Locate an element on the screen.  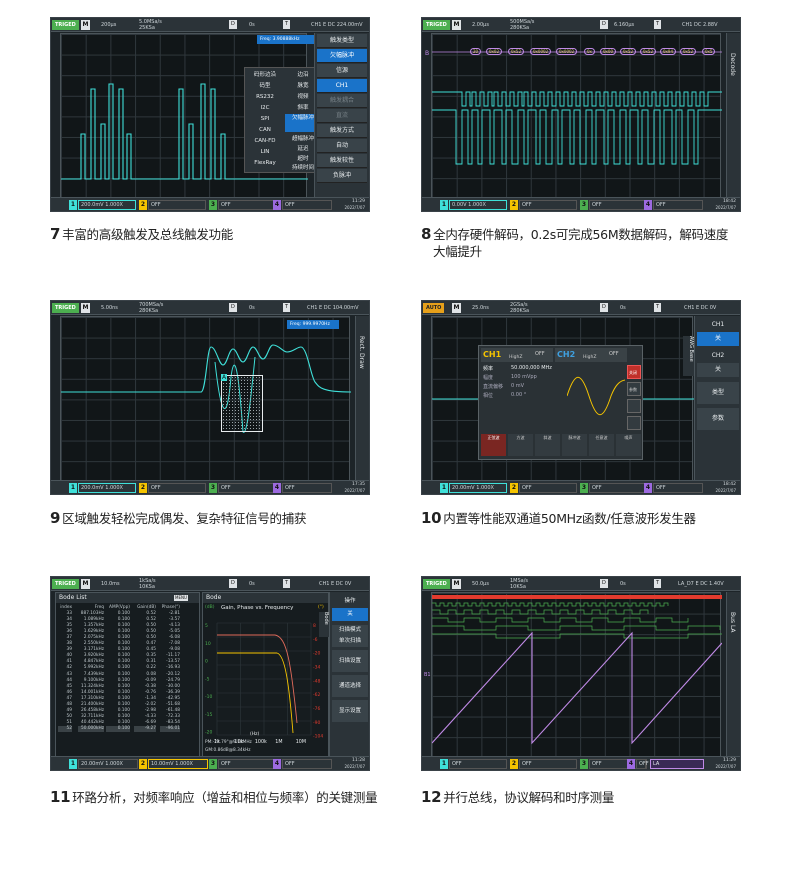
wave-sine-button: 正弦波 is located at coordinates (493, 445).